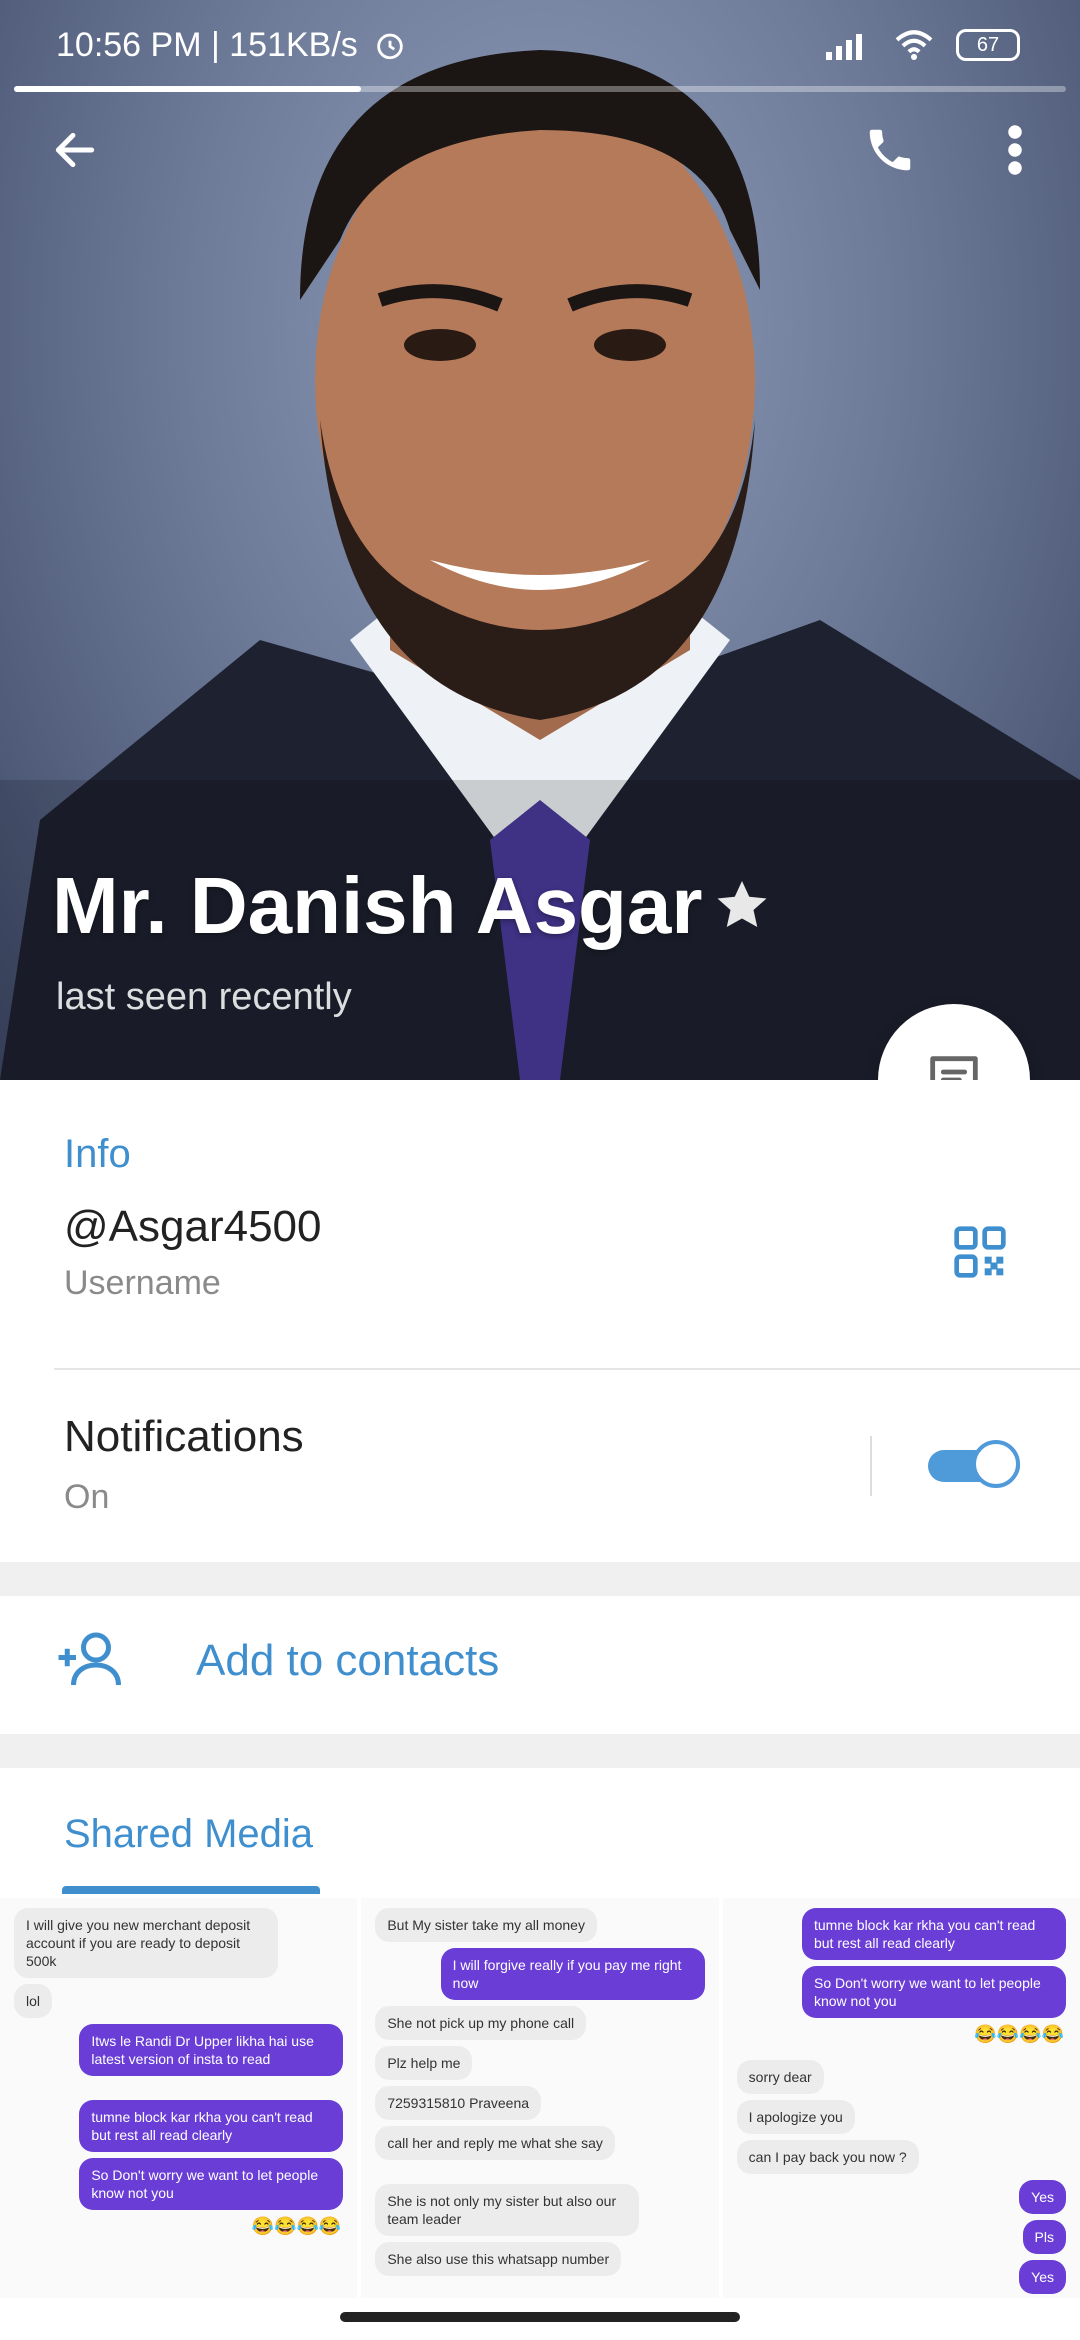  Describe the element at coordinates (827, 2157) in the screenshot. I see `chat-bubble: can I pay back you now ?` at that location.